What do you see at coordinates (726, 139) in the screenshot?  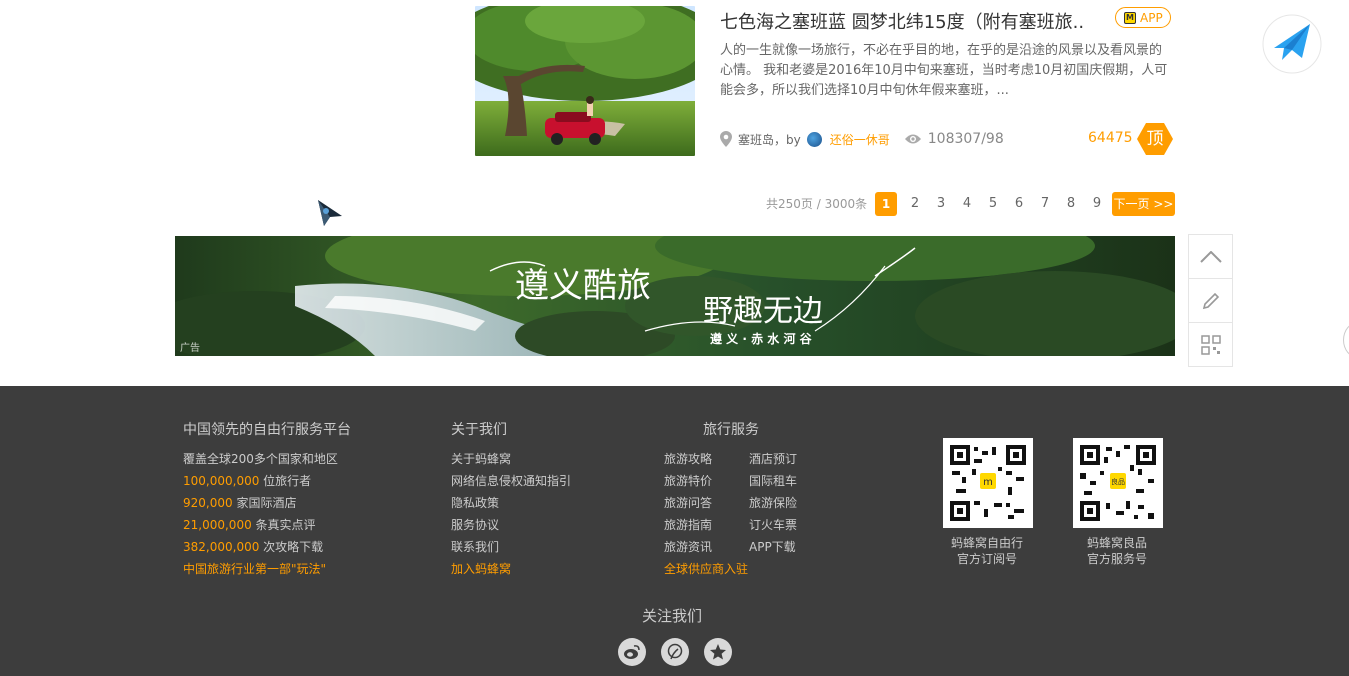 I see `location-pin-icon` at bounding box center [726, 139].